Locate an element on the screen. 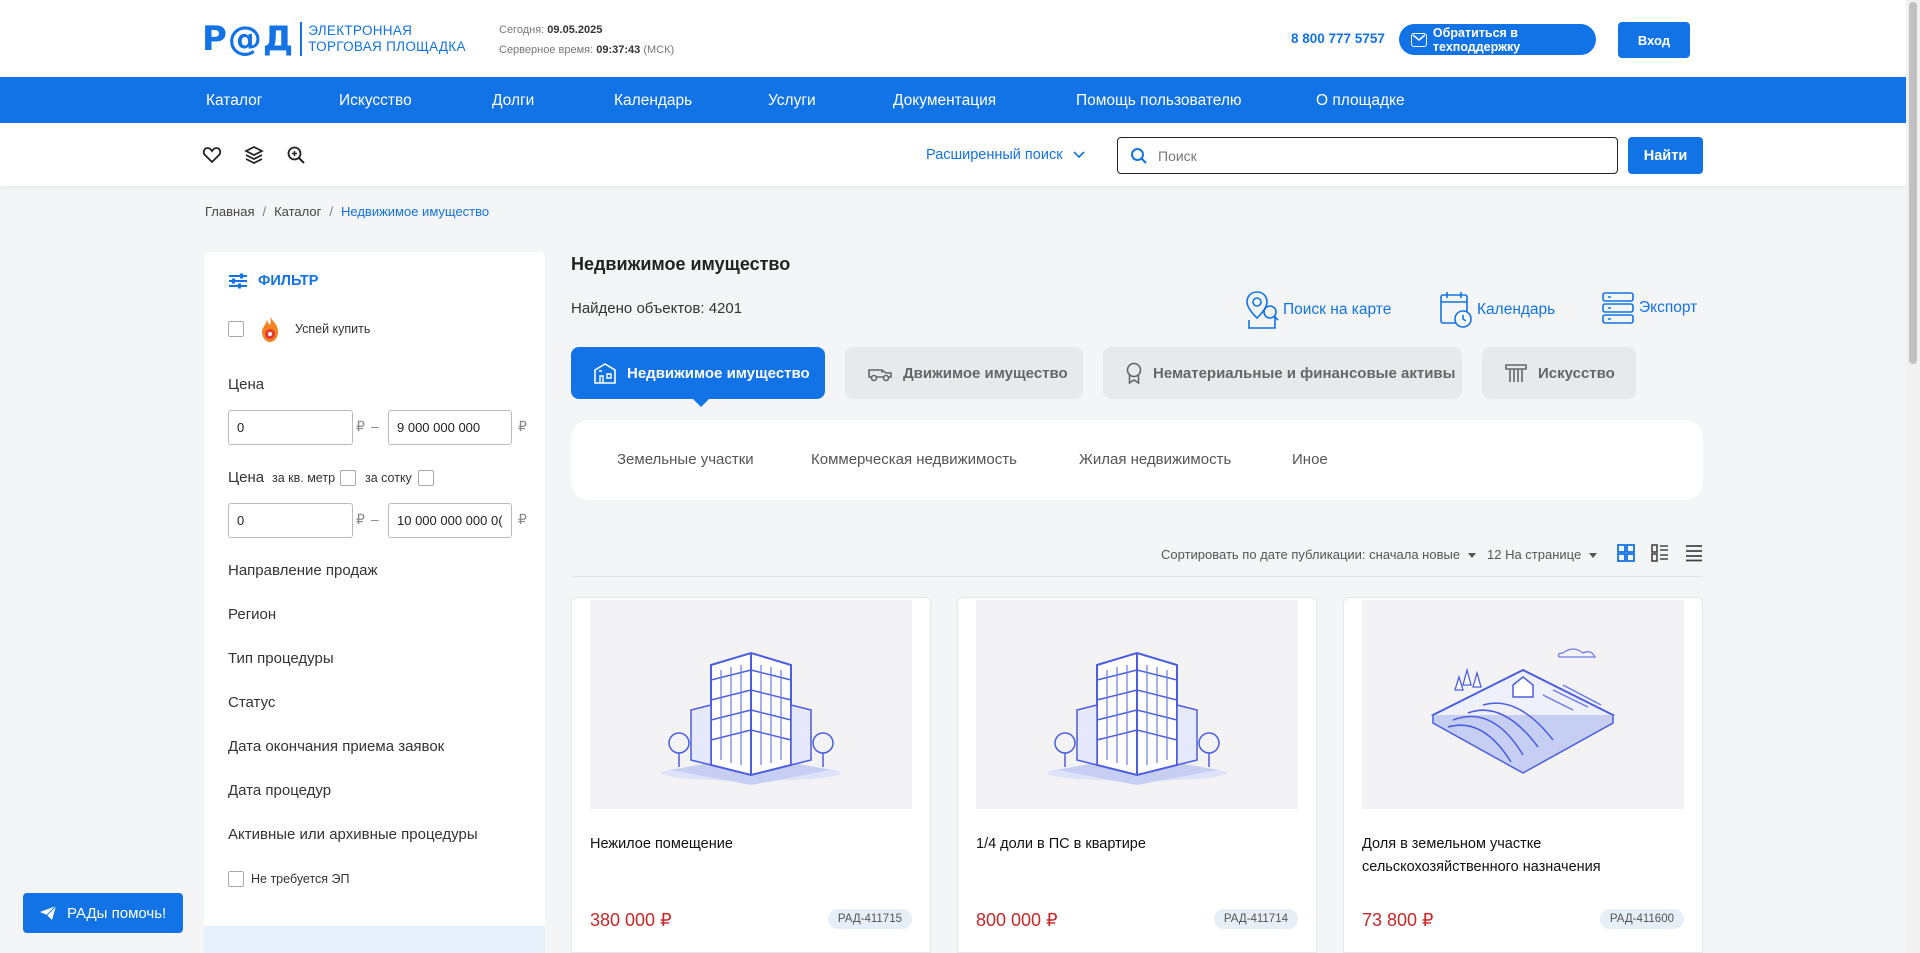 This screenshot has width=1920, height=953. nav-item-calendar: Календарь is located at coordinates (653, 101).